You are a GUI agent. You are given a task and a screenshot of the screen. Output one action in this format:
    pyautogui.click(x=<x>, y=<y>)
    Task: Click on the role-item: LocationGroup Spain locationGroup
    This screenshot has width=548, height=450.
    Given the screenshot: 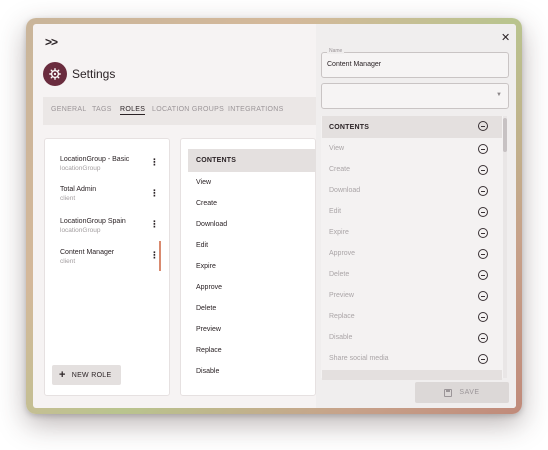 What is the action you would take?
    pyautogui.click(x=93, y=226)
    